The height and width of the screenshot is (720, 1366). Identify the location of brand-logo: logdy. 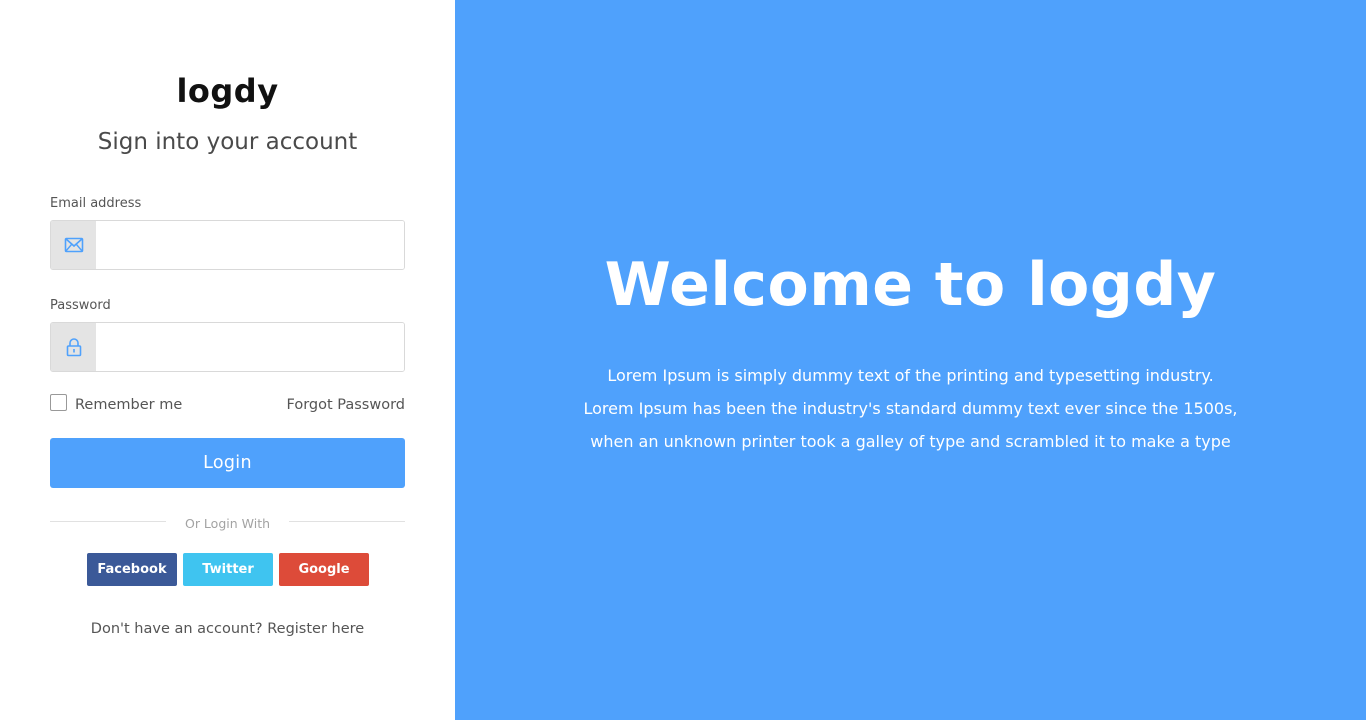
(227, 91).